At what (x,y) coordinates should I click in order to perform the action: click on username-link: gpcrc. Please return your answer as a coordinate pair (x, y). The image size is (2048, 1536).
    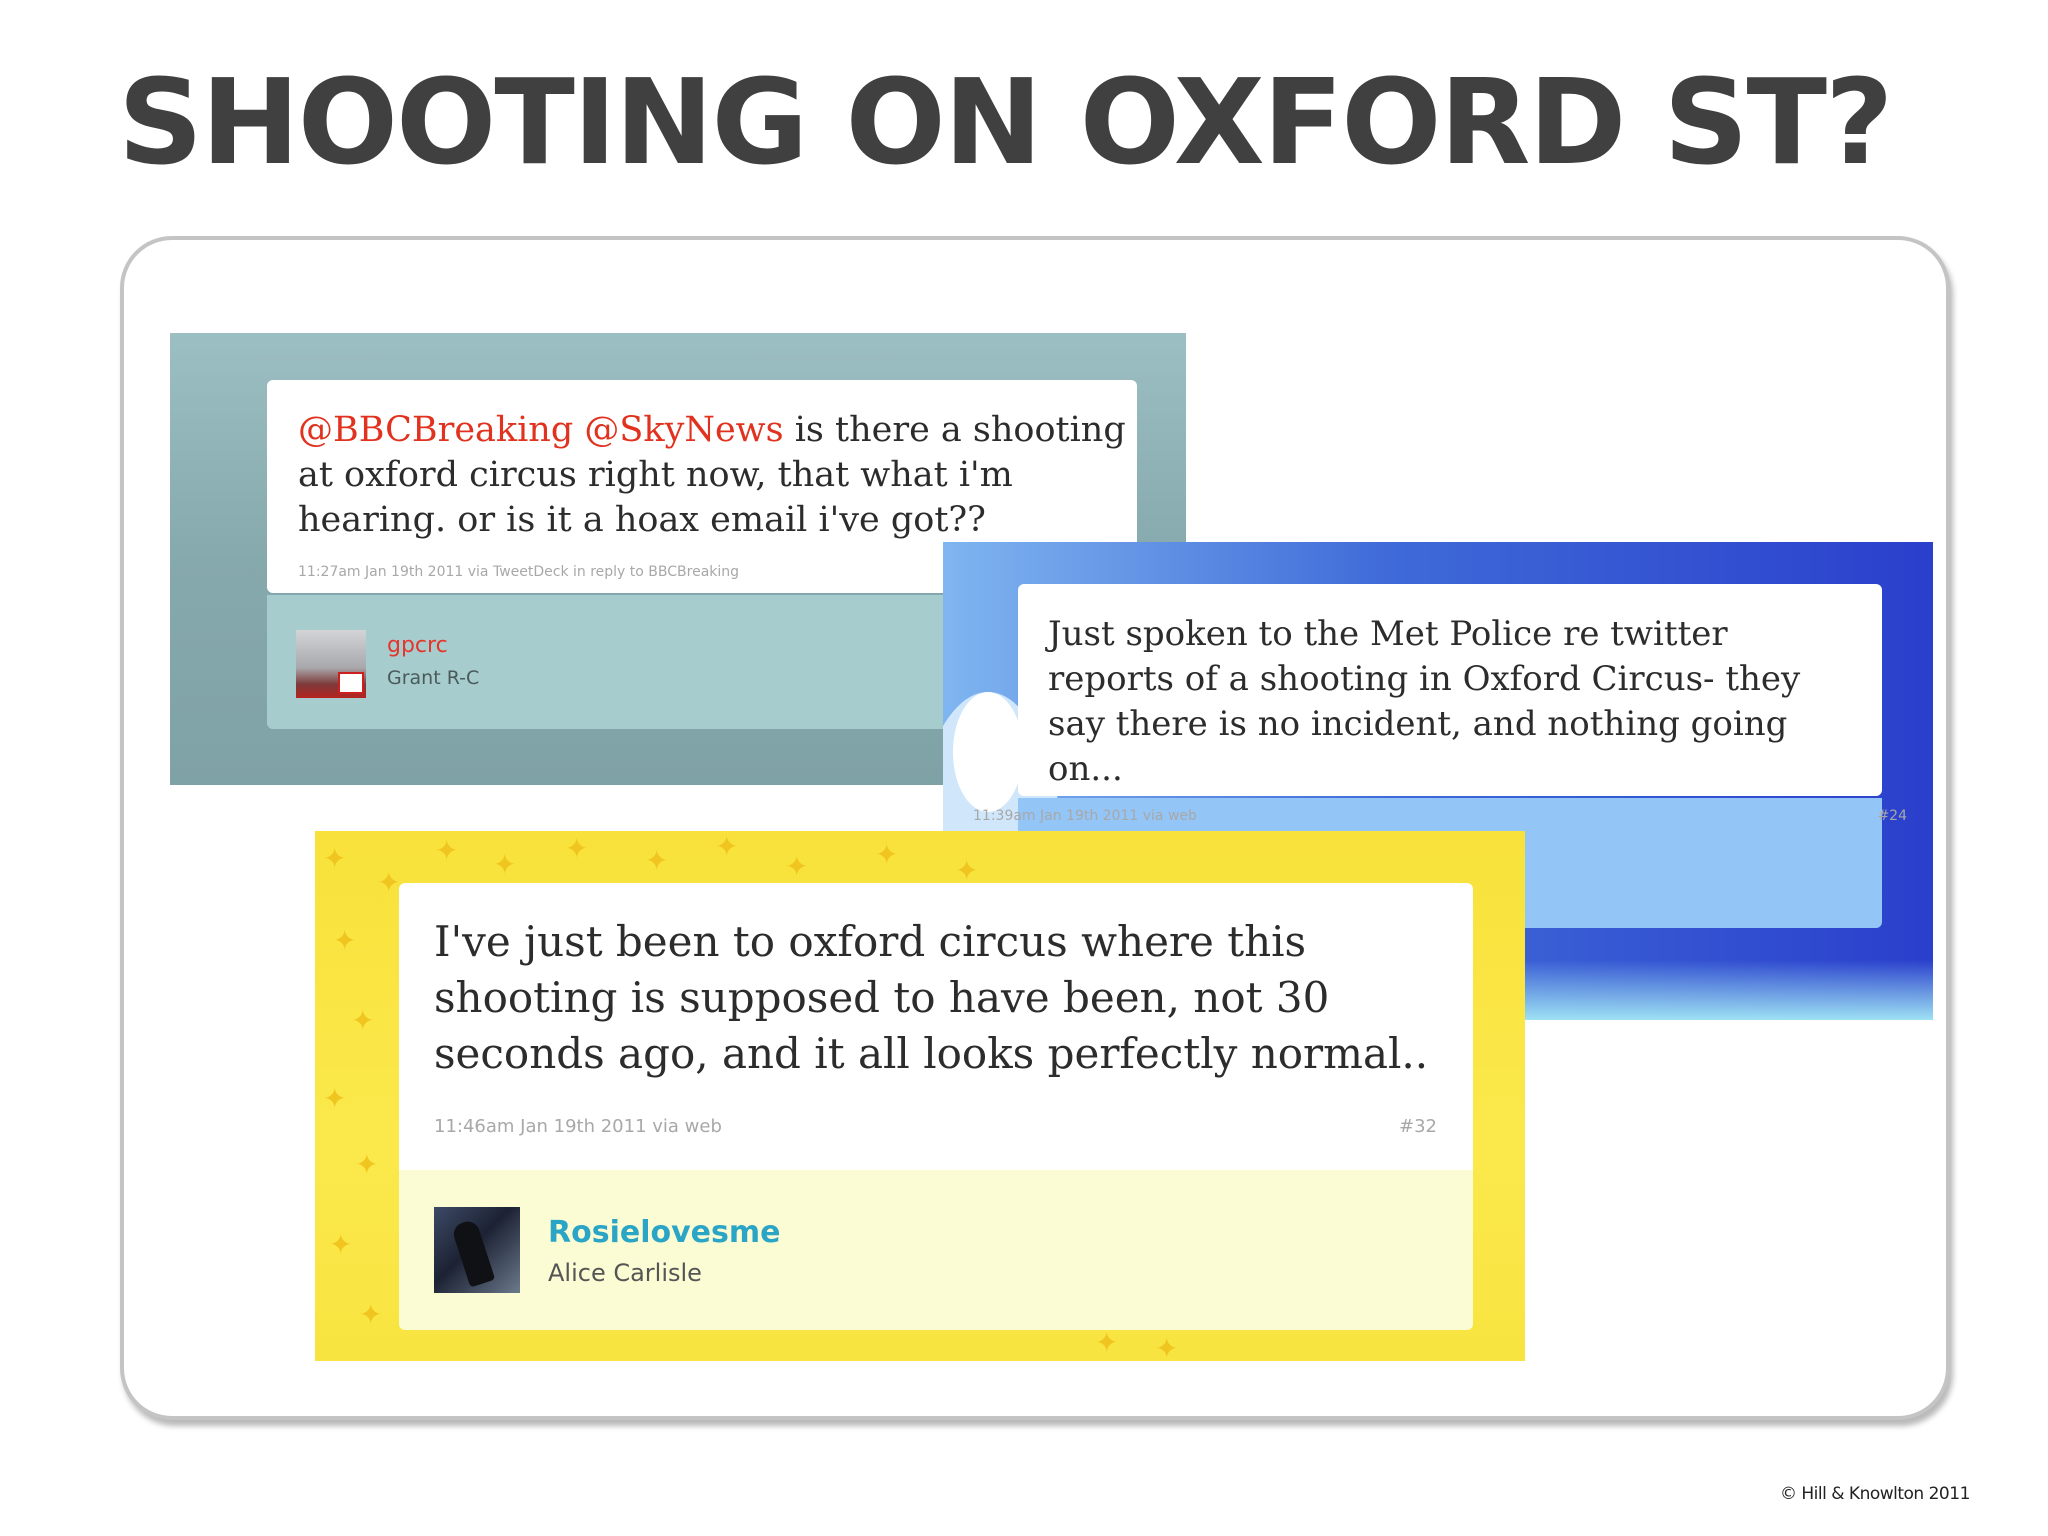
    Looking at the image, I should click on (417, 645).